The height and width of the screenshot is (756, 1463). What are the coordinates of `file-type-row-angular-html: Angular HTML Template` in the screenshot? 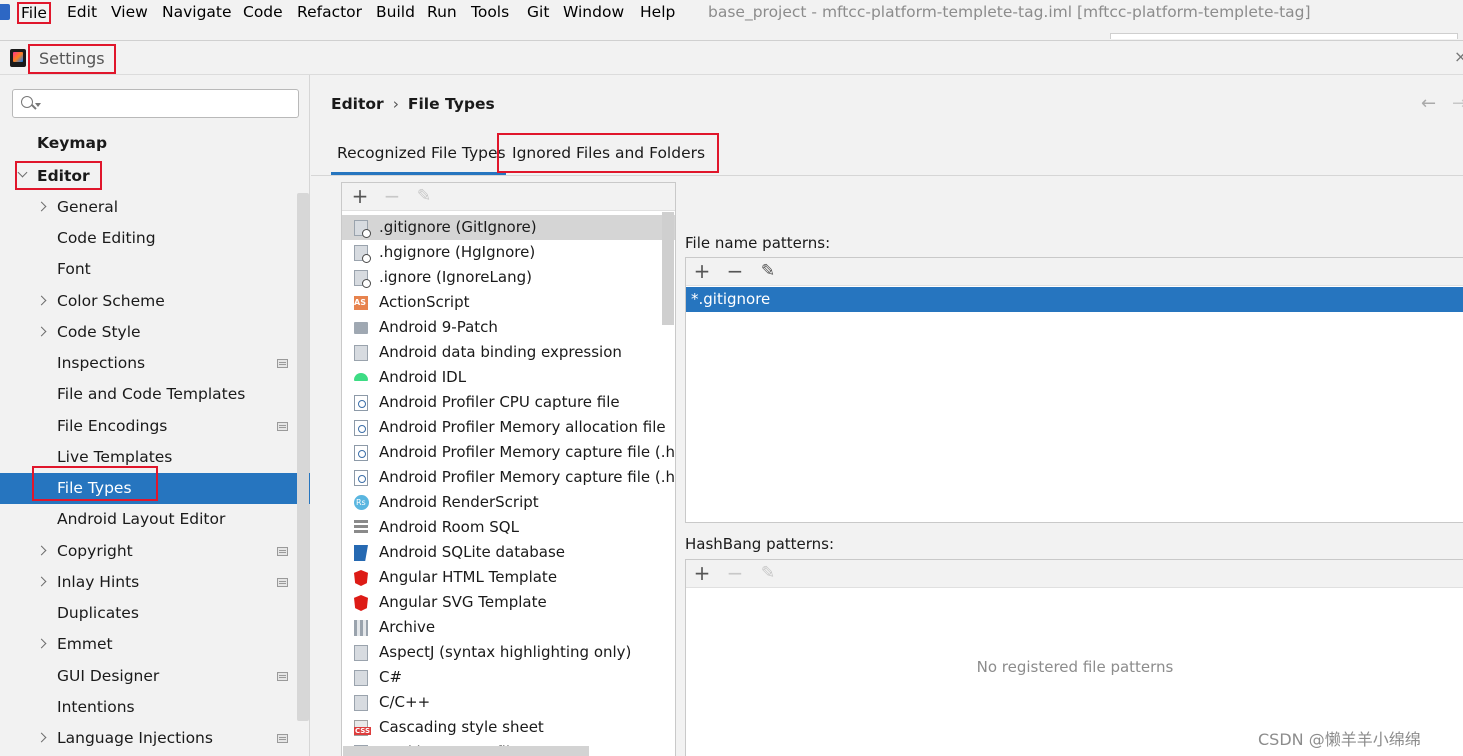 It's located at (508, 577).